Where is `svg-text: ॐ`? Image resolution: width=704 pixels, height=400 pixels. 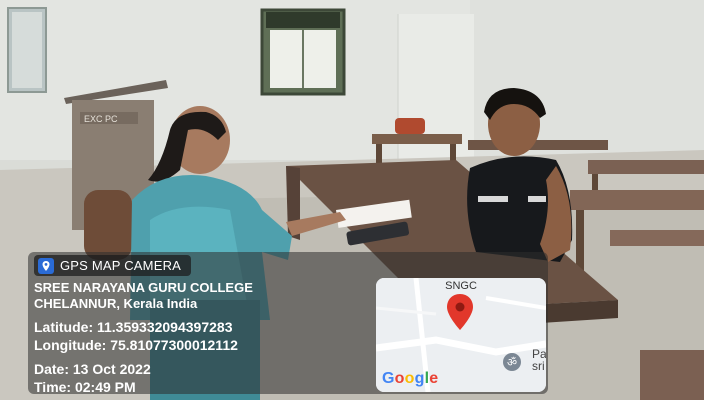 svg-text: ॐ is located at coordinates (512, 362).